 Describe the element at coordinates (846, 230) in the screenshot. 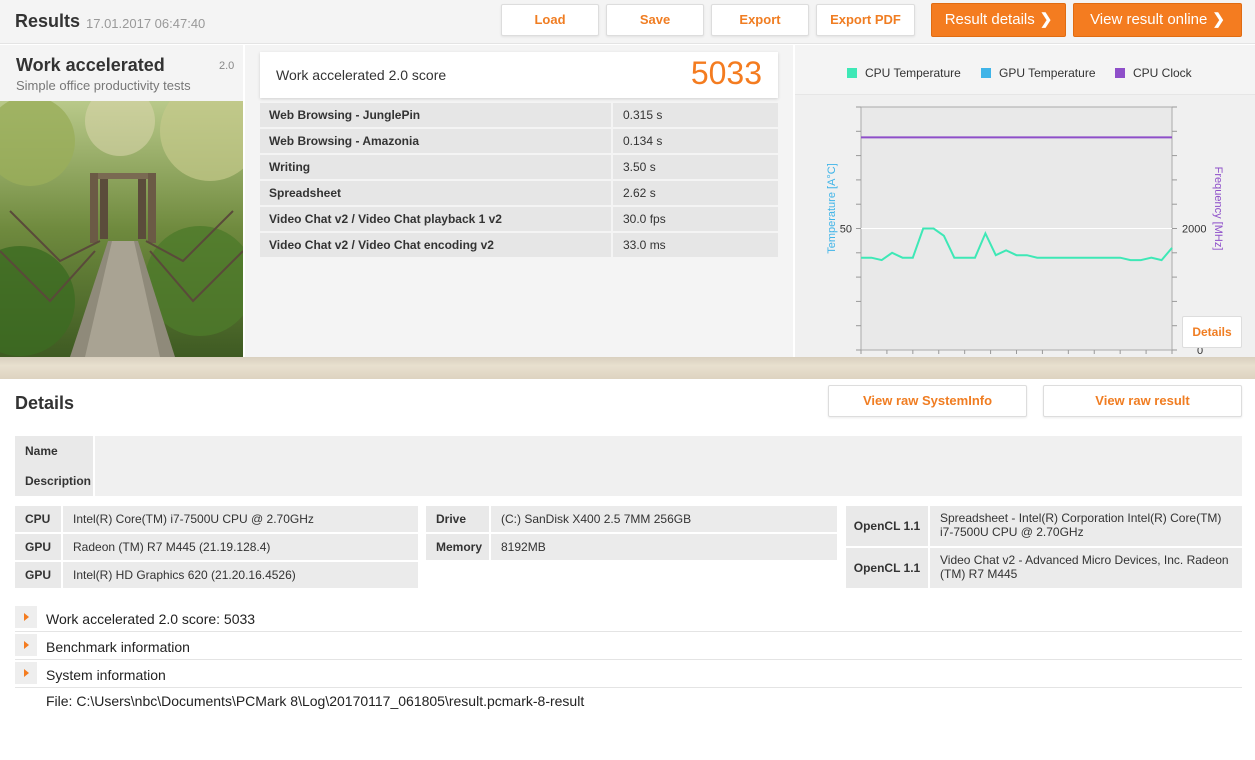

I see `y-left-tick-label: 50` at that location.